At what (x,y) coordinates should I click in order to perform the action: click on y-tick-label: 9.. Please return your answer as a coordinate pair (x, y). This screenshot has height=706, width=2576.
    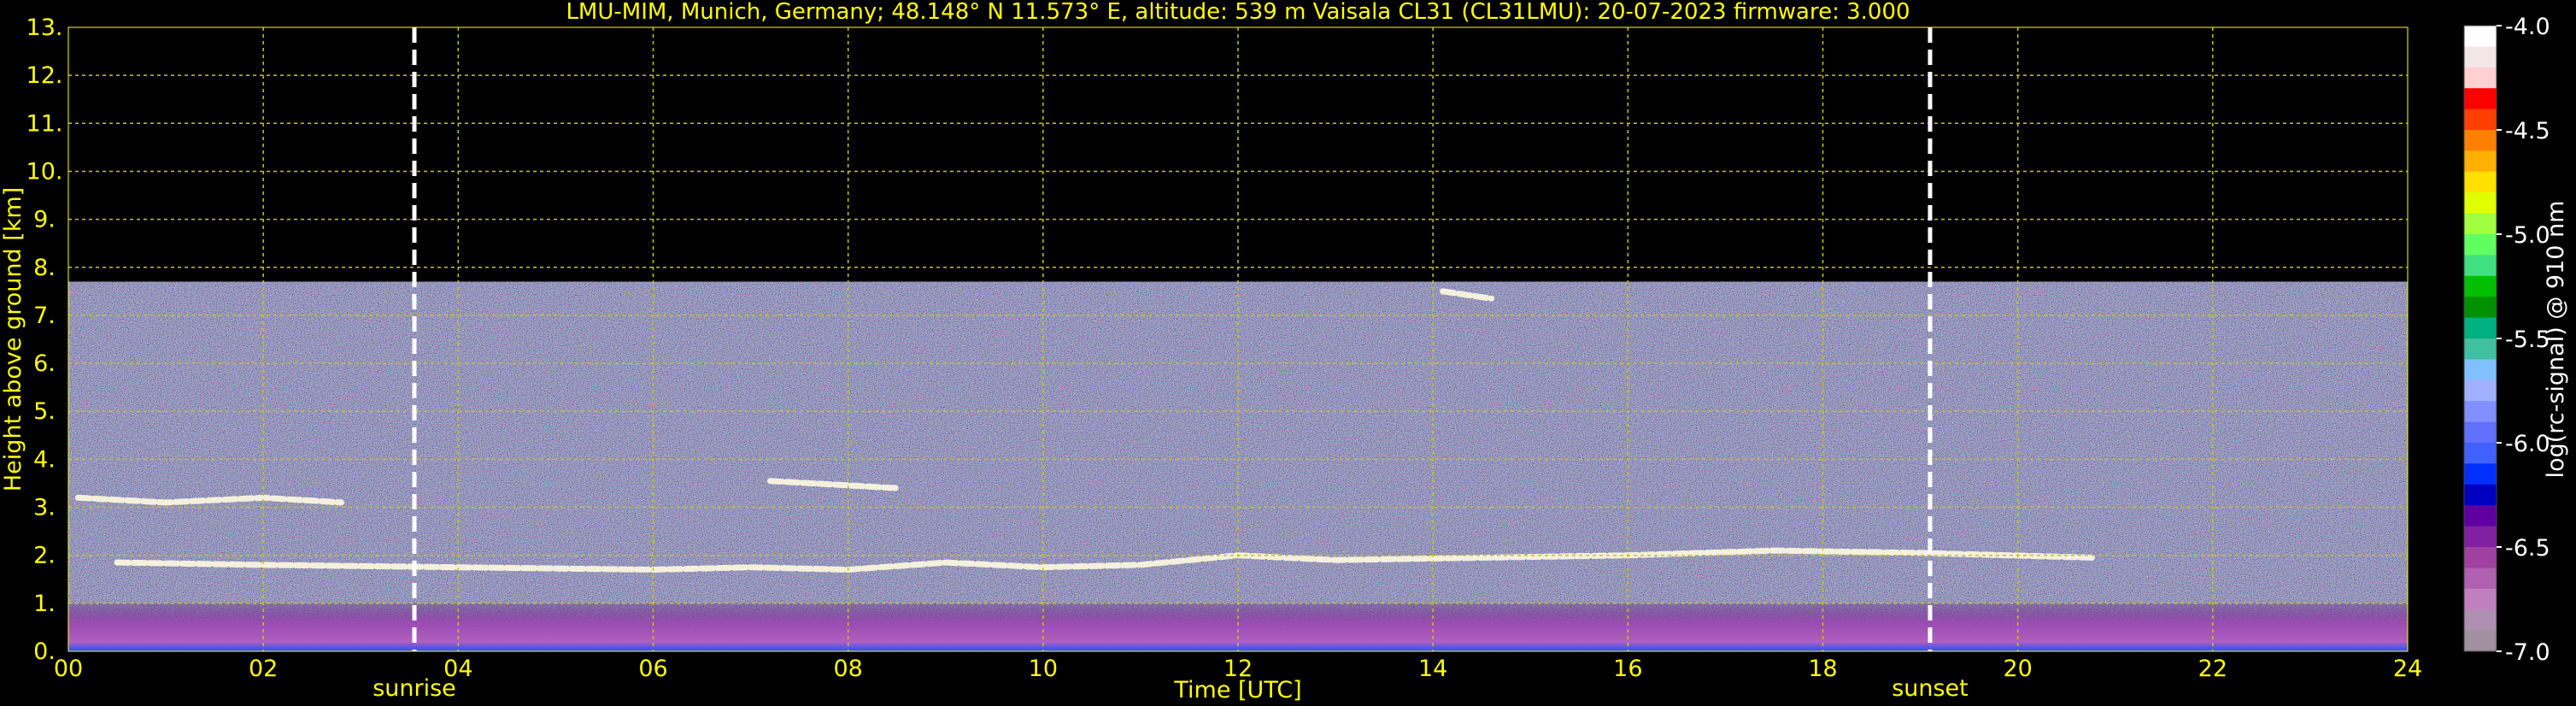
    Looking at the image, I should click on (44, 220).